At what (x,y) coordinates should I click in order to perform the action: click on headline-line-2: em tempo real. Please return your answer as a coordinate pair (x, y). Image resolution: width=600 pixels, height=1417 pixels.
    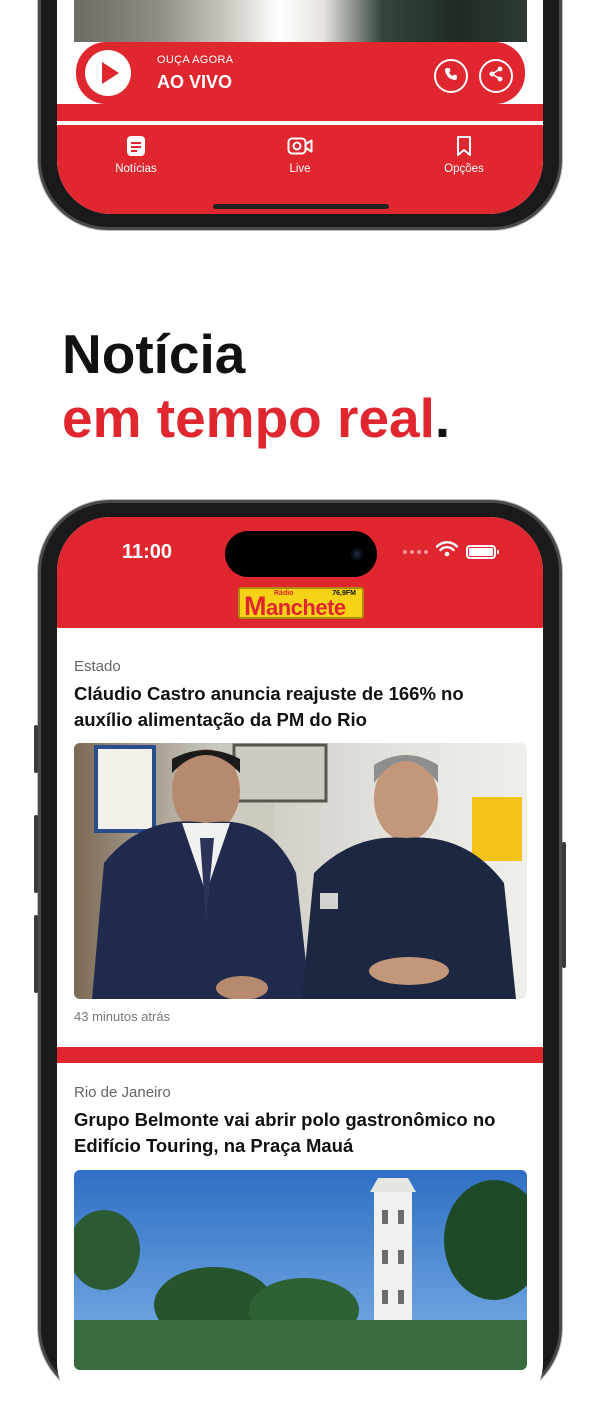
    Looking at the image, I should click on (248, 418).